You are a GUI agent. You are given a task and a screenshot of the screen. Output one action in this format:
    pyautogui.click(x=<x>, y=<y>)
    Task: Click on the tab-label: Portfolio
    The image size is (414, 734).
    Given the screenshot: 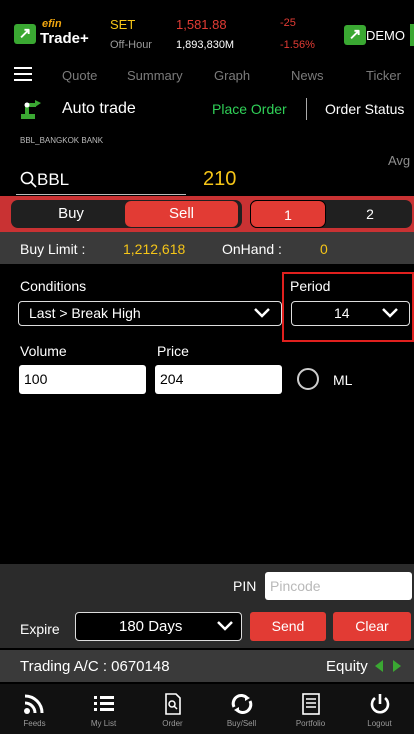 What is the action you would take?
    pyautogui.click(x=310, y=723)
    